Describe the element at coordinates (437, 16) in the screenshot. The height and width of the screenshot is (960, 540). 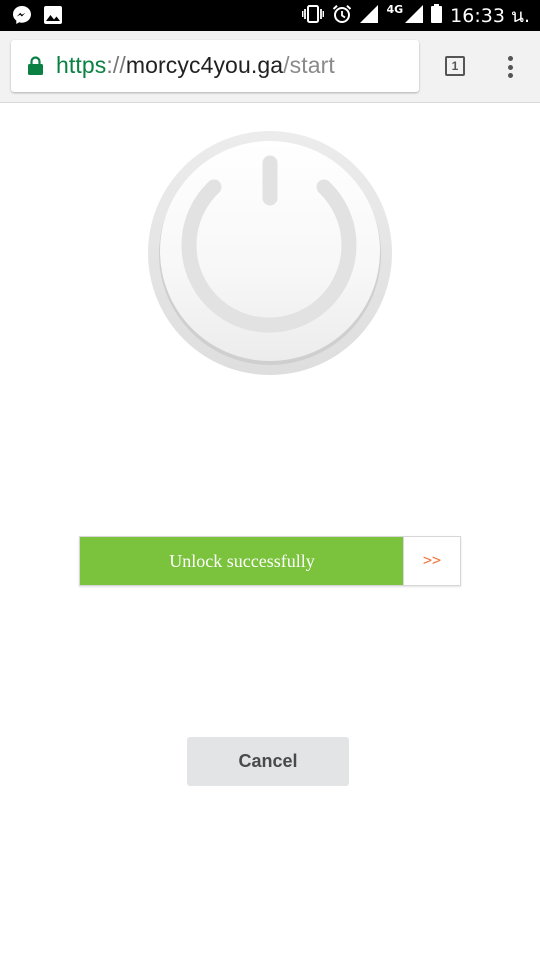
I see `battery-icon` at that location.